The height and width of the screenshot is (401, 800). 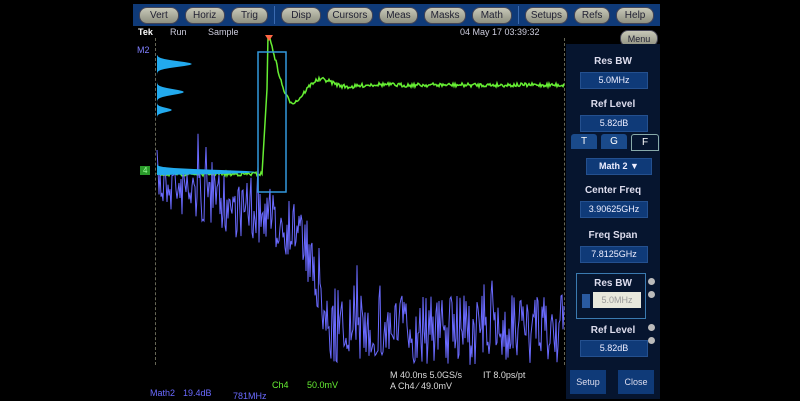 I want to click on knob-b-icon, so click(x=651, y=294).